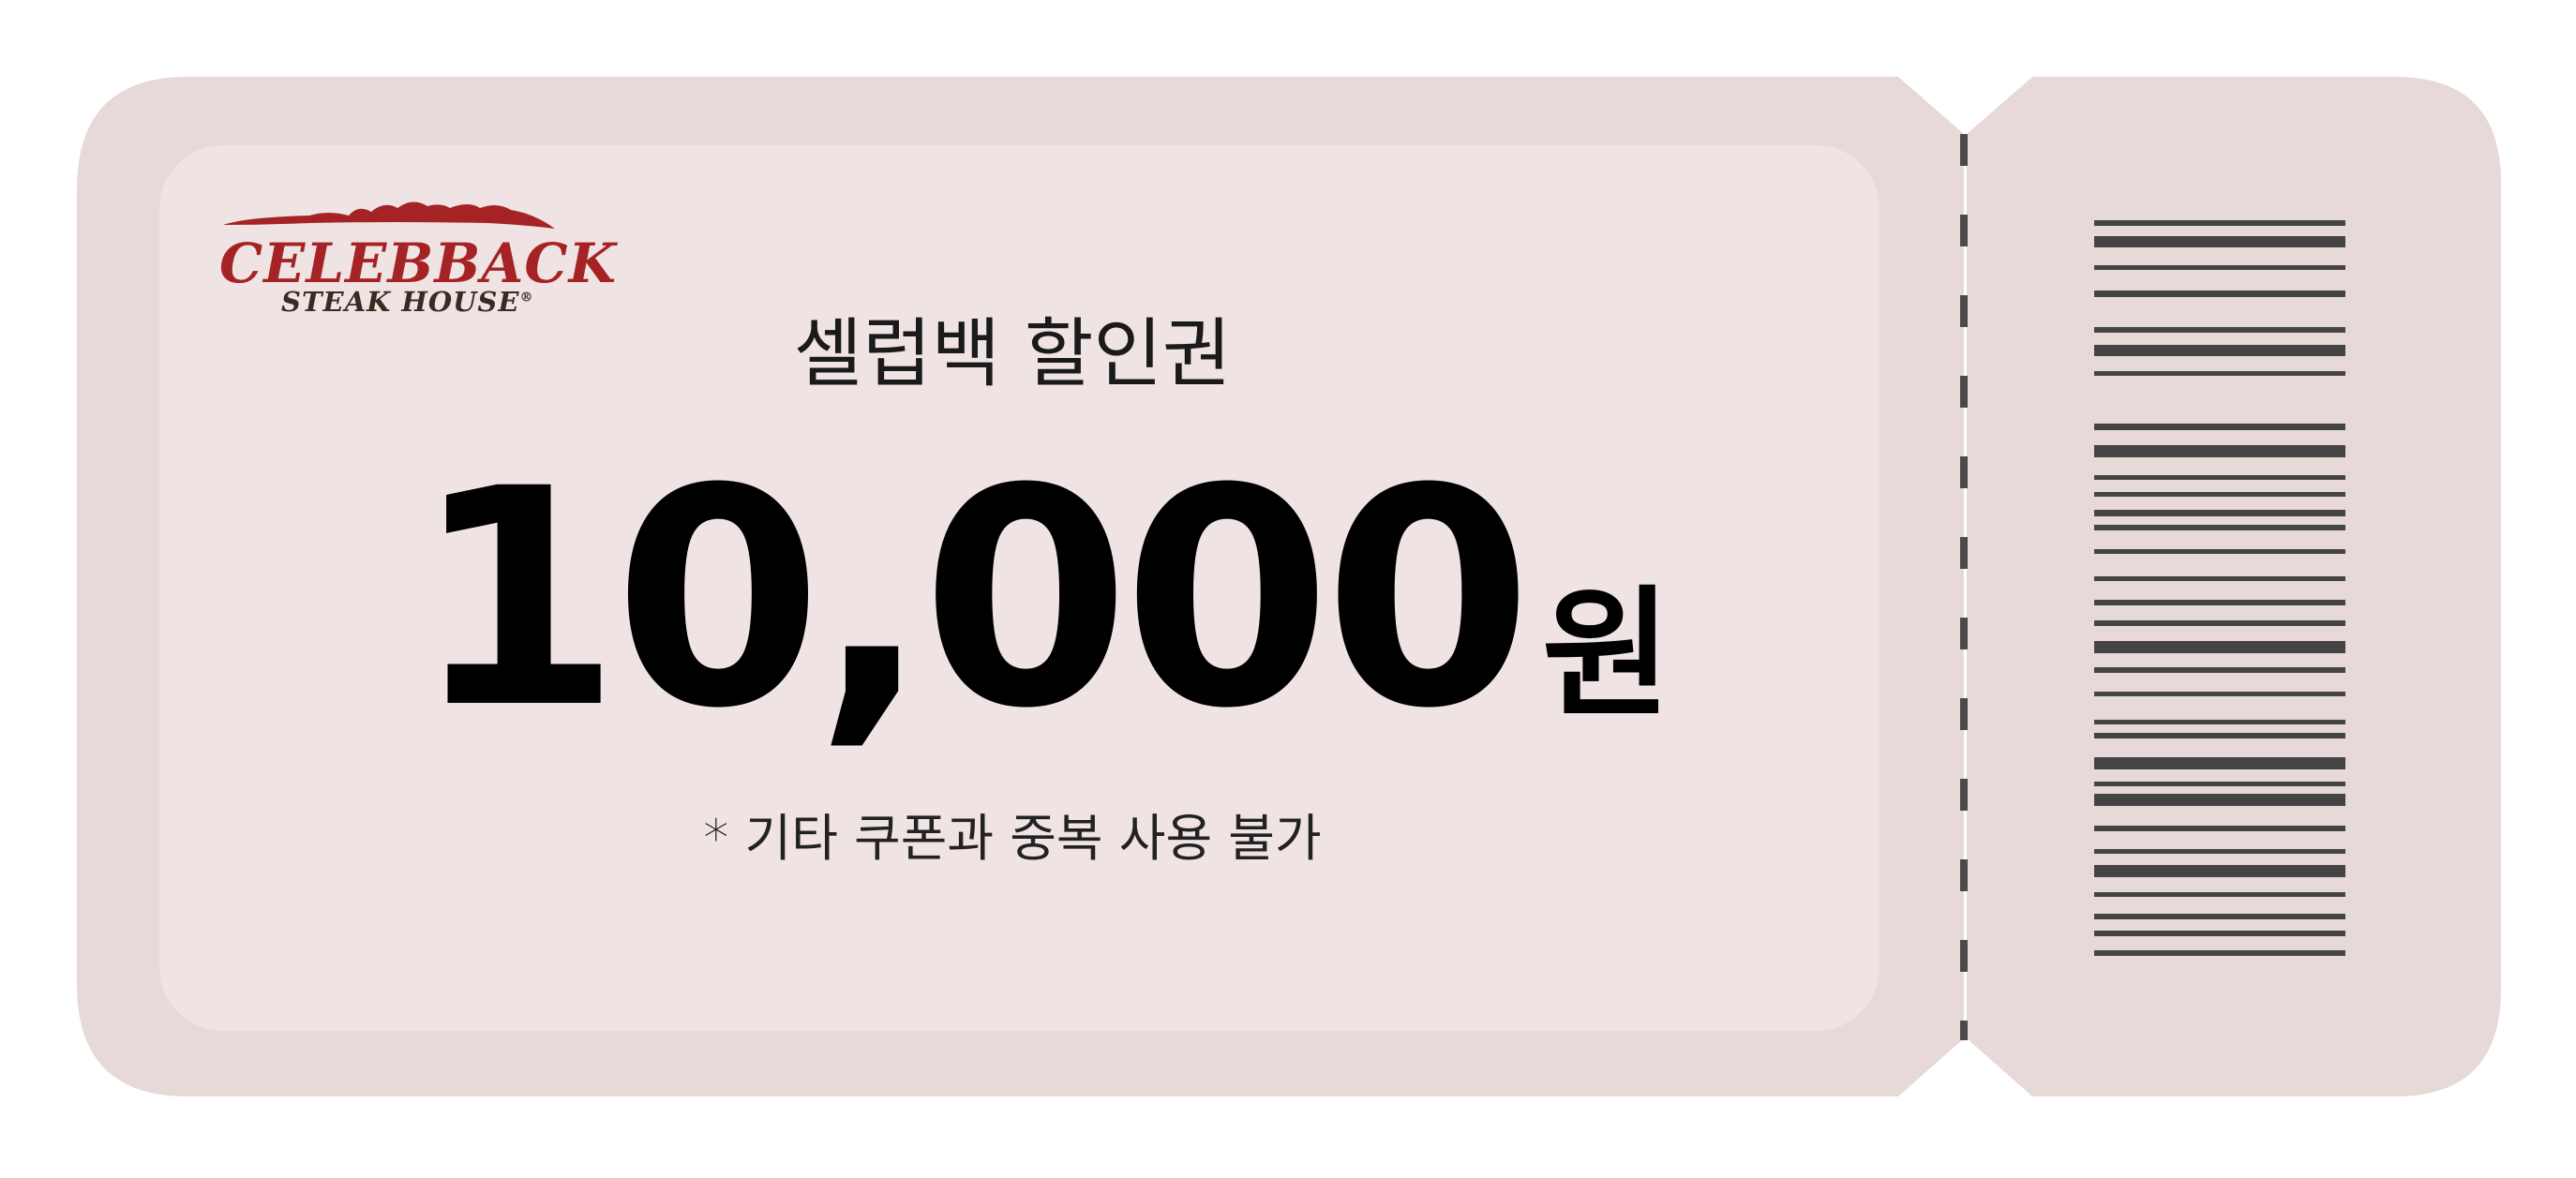  What do you see at coordinates (1013, 354) in the screenshot?
I see `coupon-title: 셀럽백 할인권` at bounding box center [1013, 354].